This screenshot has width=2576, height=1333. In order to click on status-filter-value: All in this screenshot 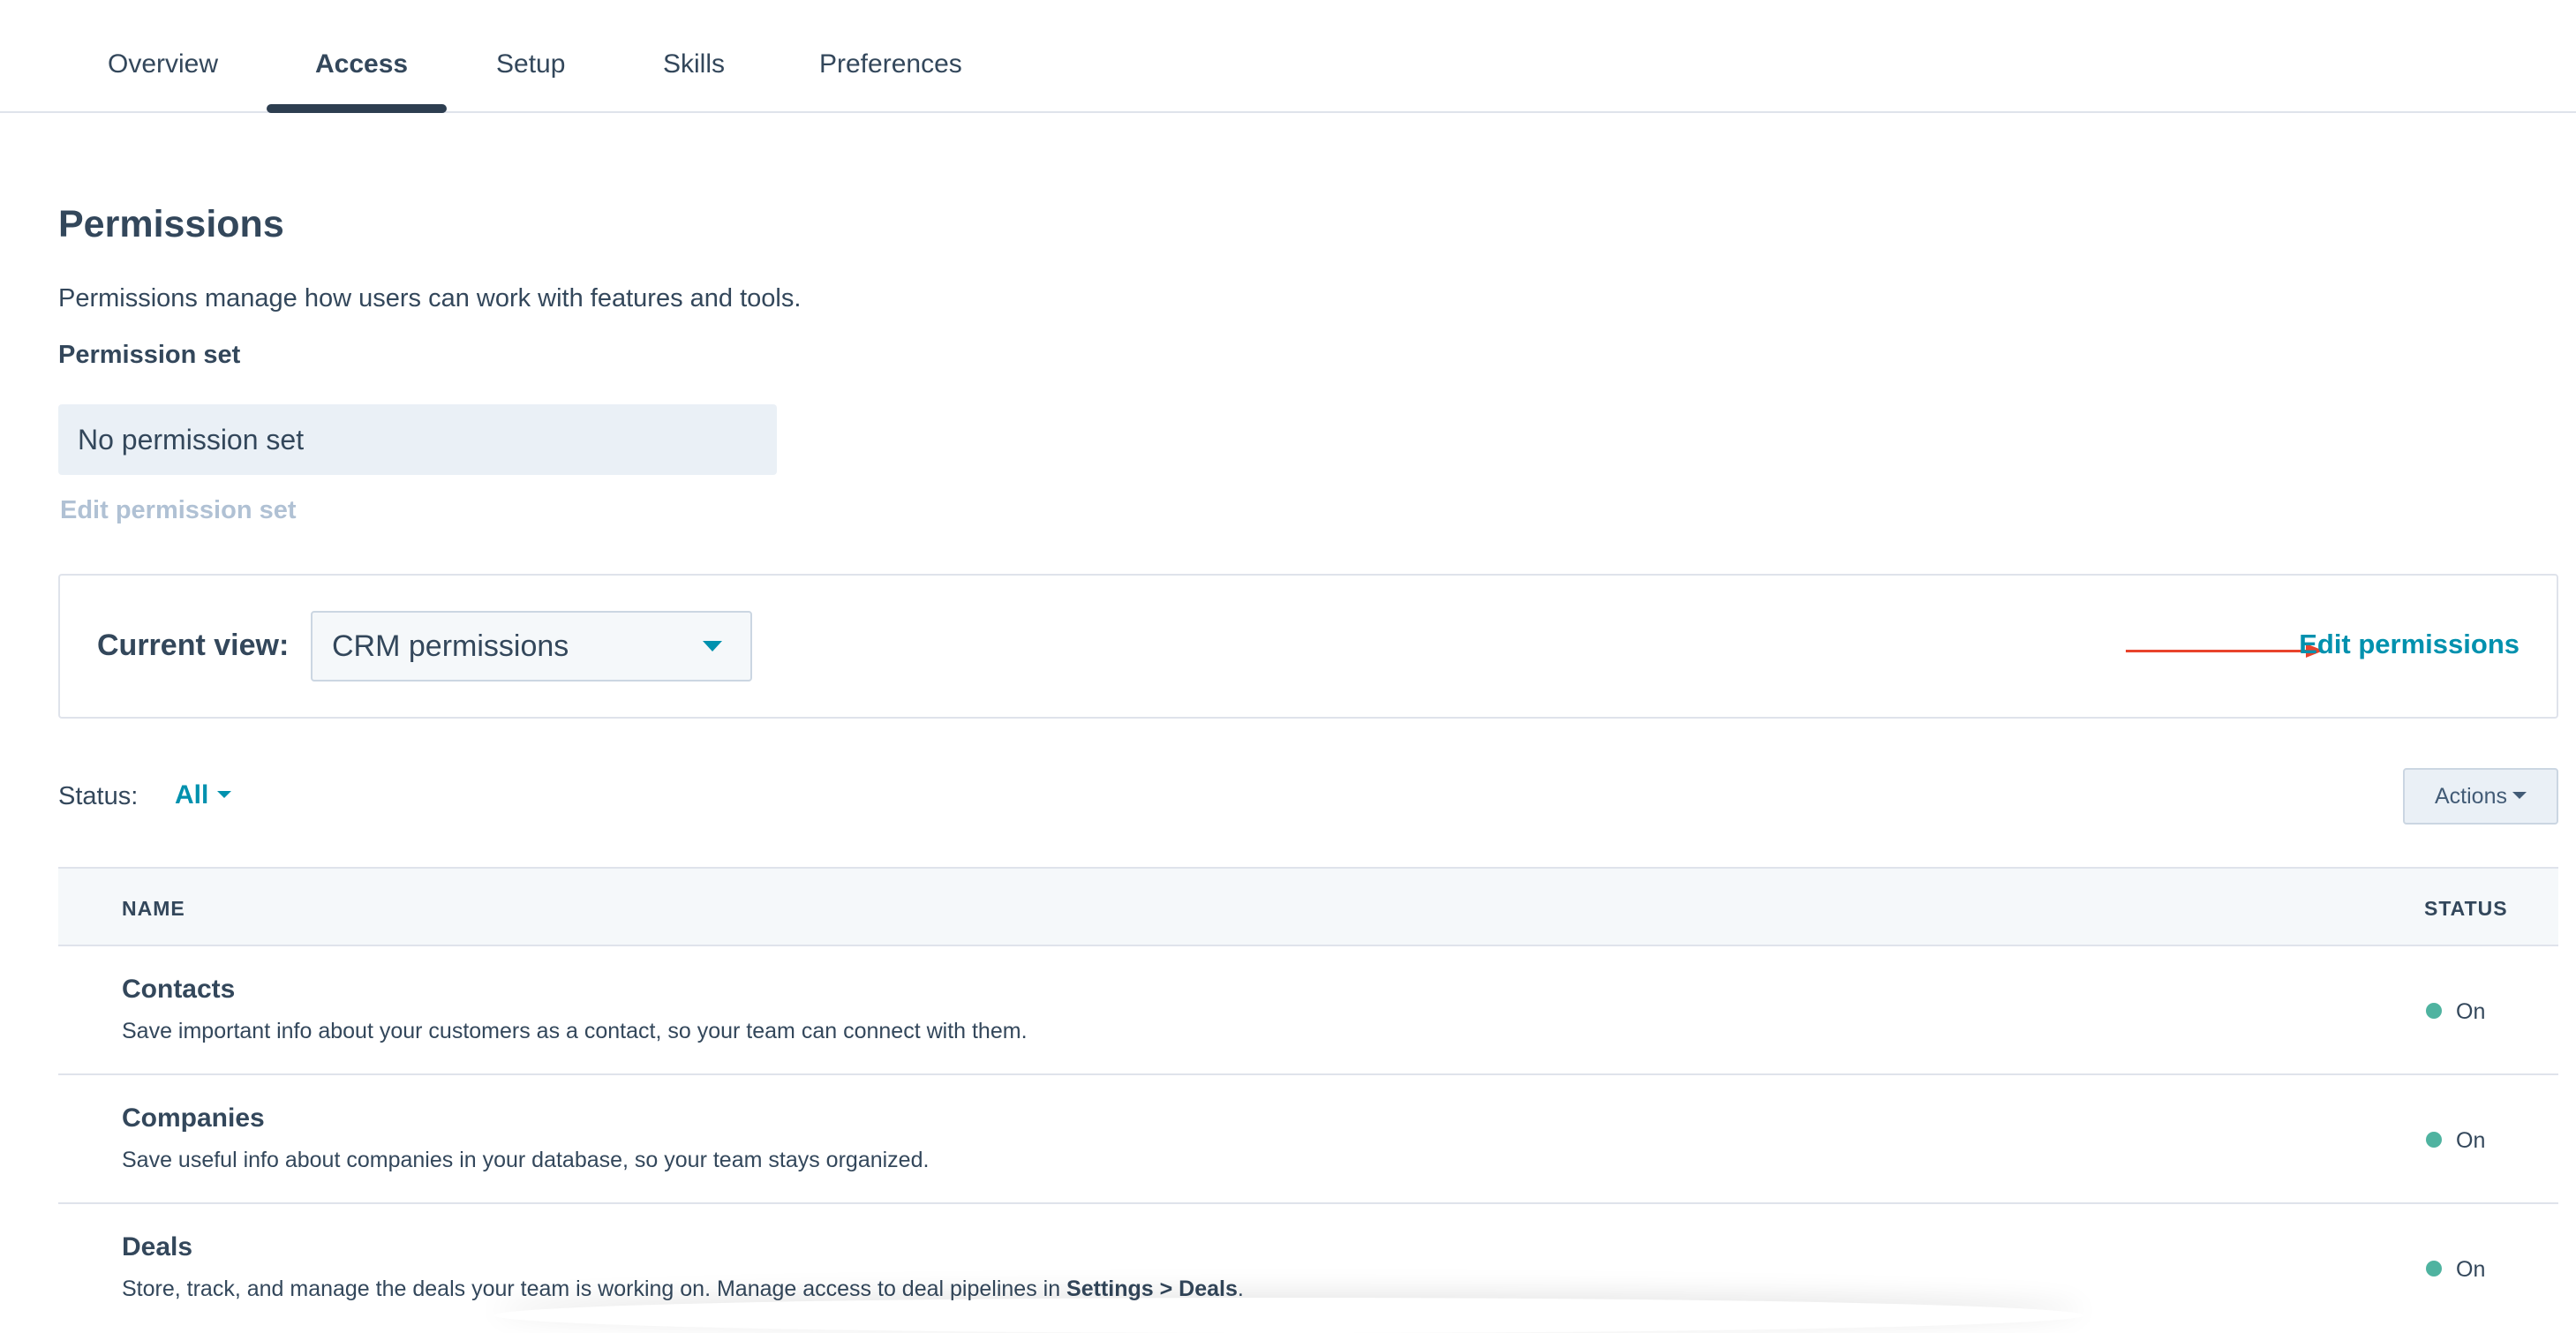, I will do `click(192, 795)`.